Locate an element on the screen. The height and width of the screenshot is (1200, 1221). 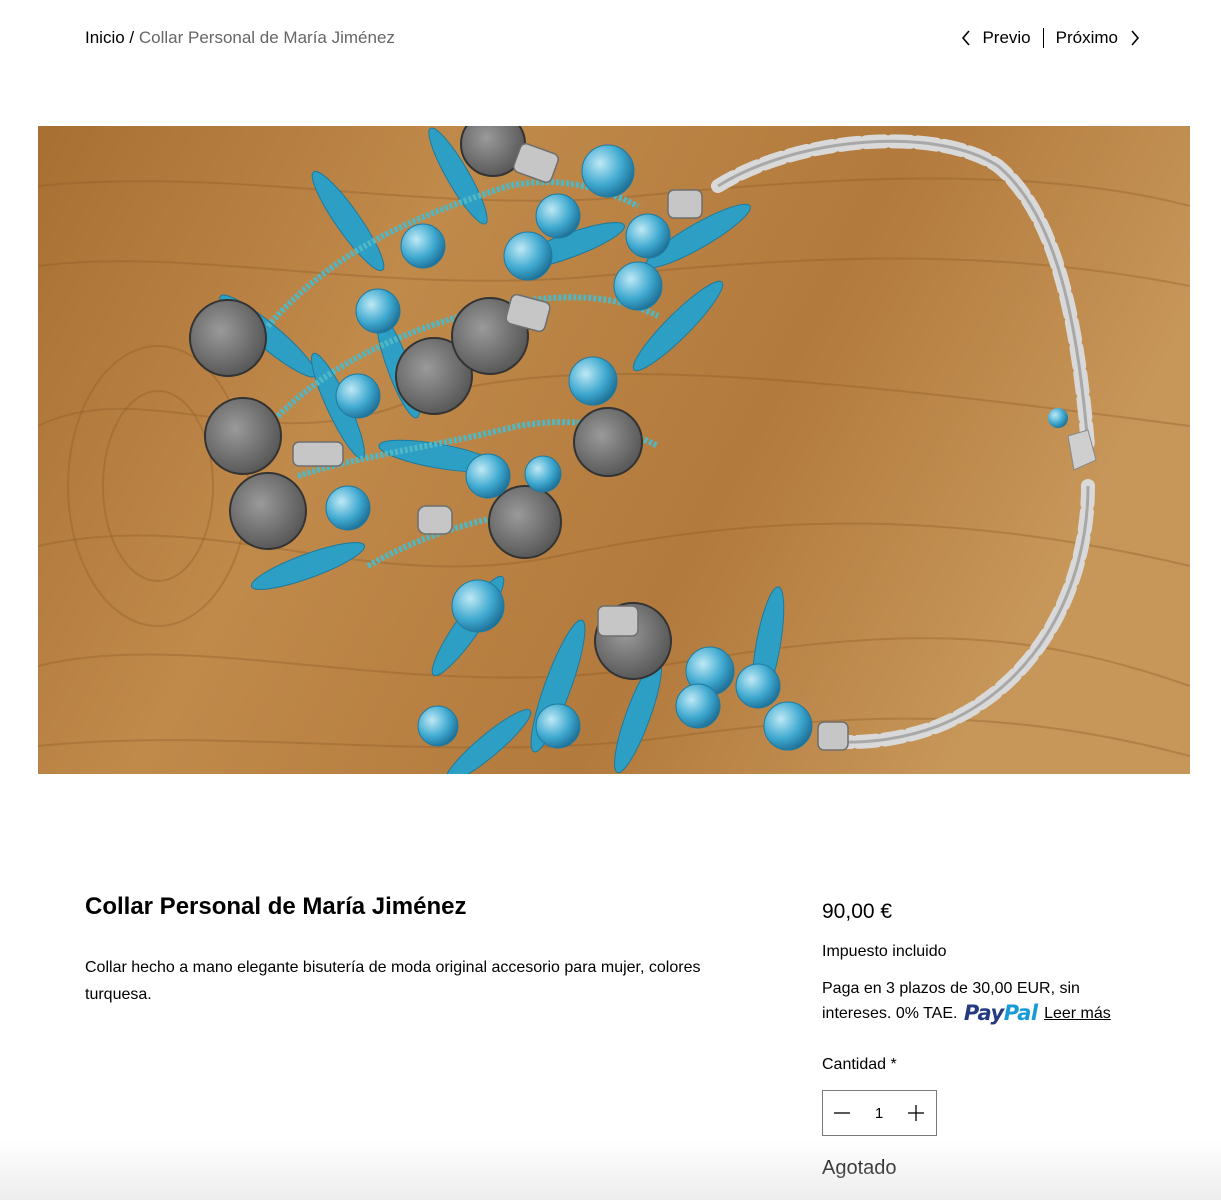
quantity-stepper is located at coordinates (879, 1113).